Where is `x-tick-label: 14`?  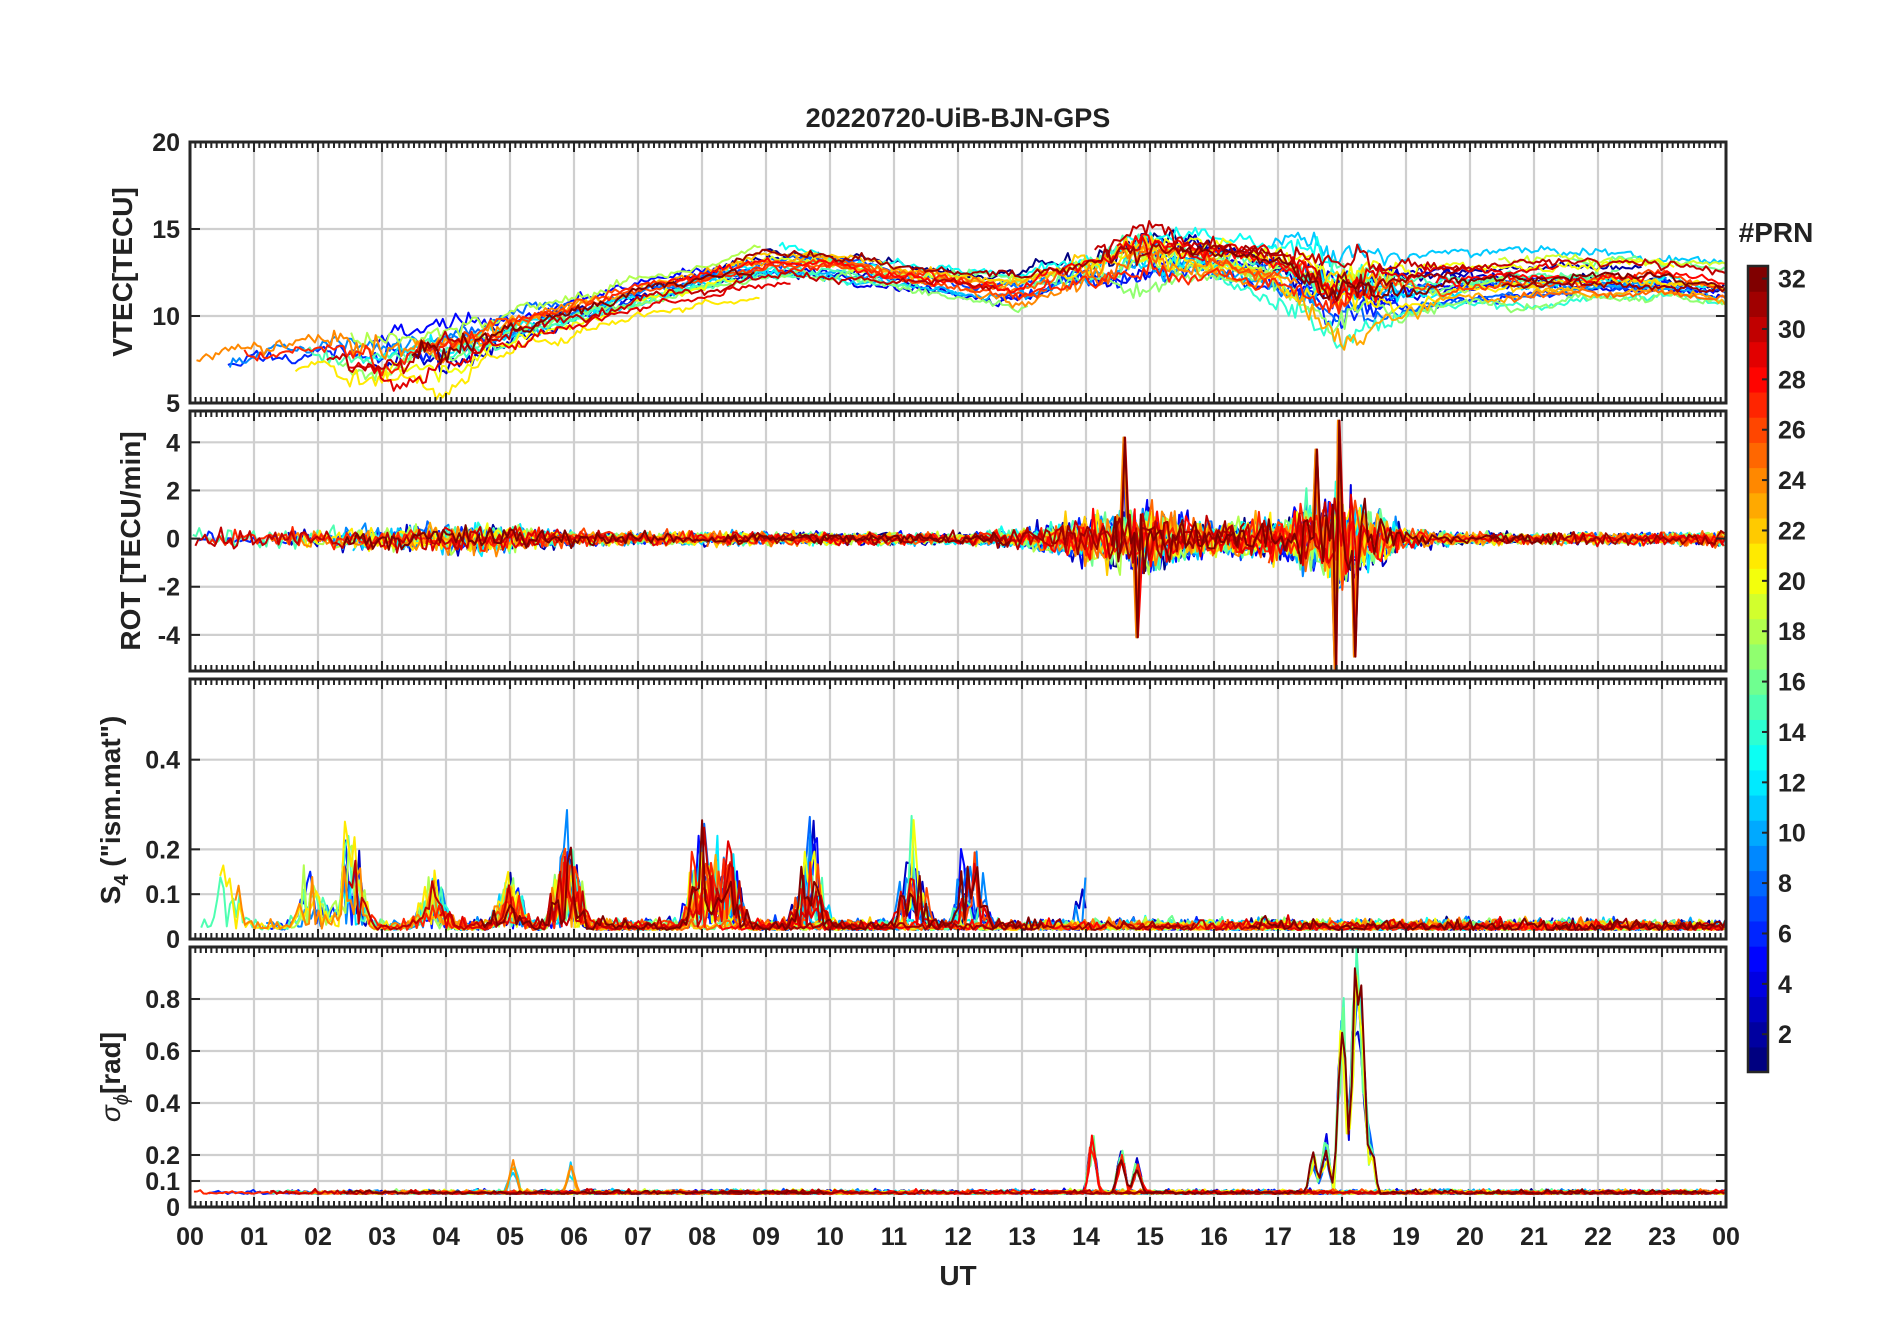
x-tick-label: 14 is located at coordinates (1086, 1237).